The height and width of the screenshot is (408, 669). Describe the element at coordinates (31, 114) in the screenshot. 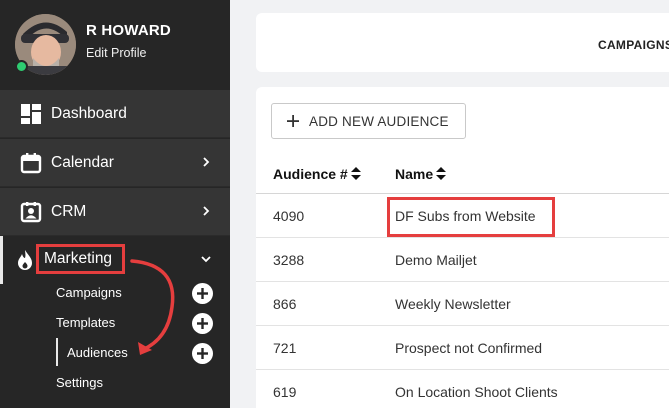

I see `dashboard-icon` at that location.